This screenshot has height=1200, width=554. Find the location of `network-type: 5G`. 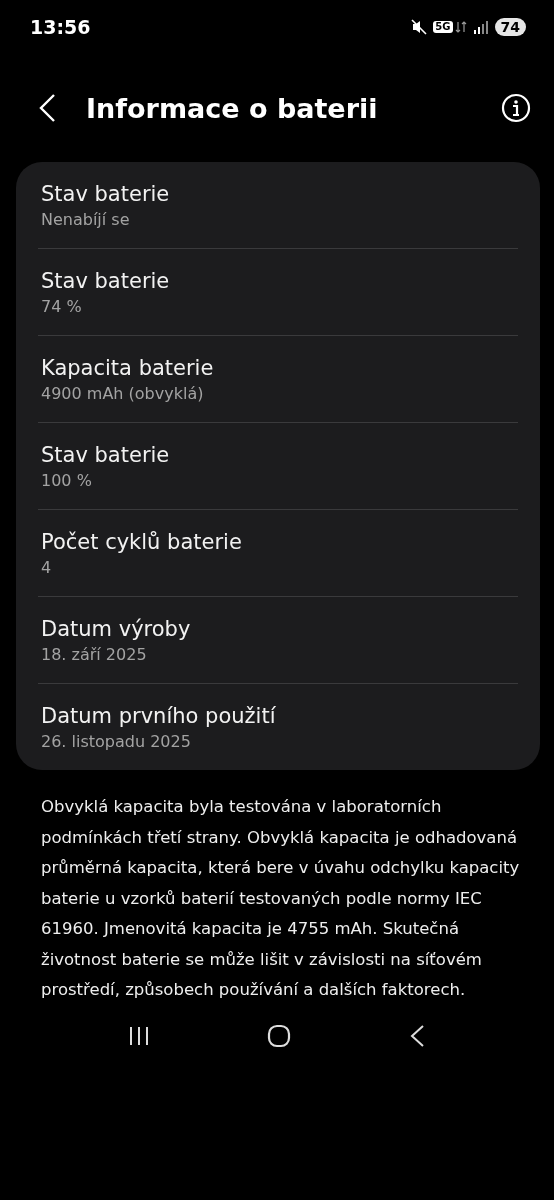

network-type: 5G is located at coordinates (443, 27).